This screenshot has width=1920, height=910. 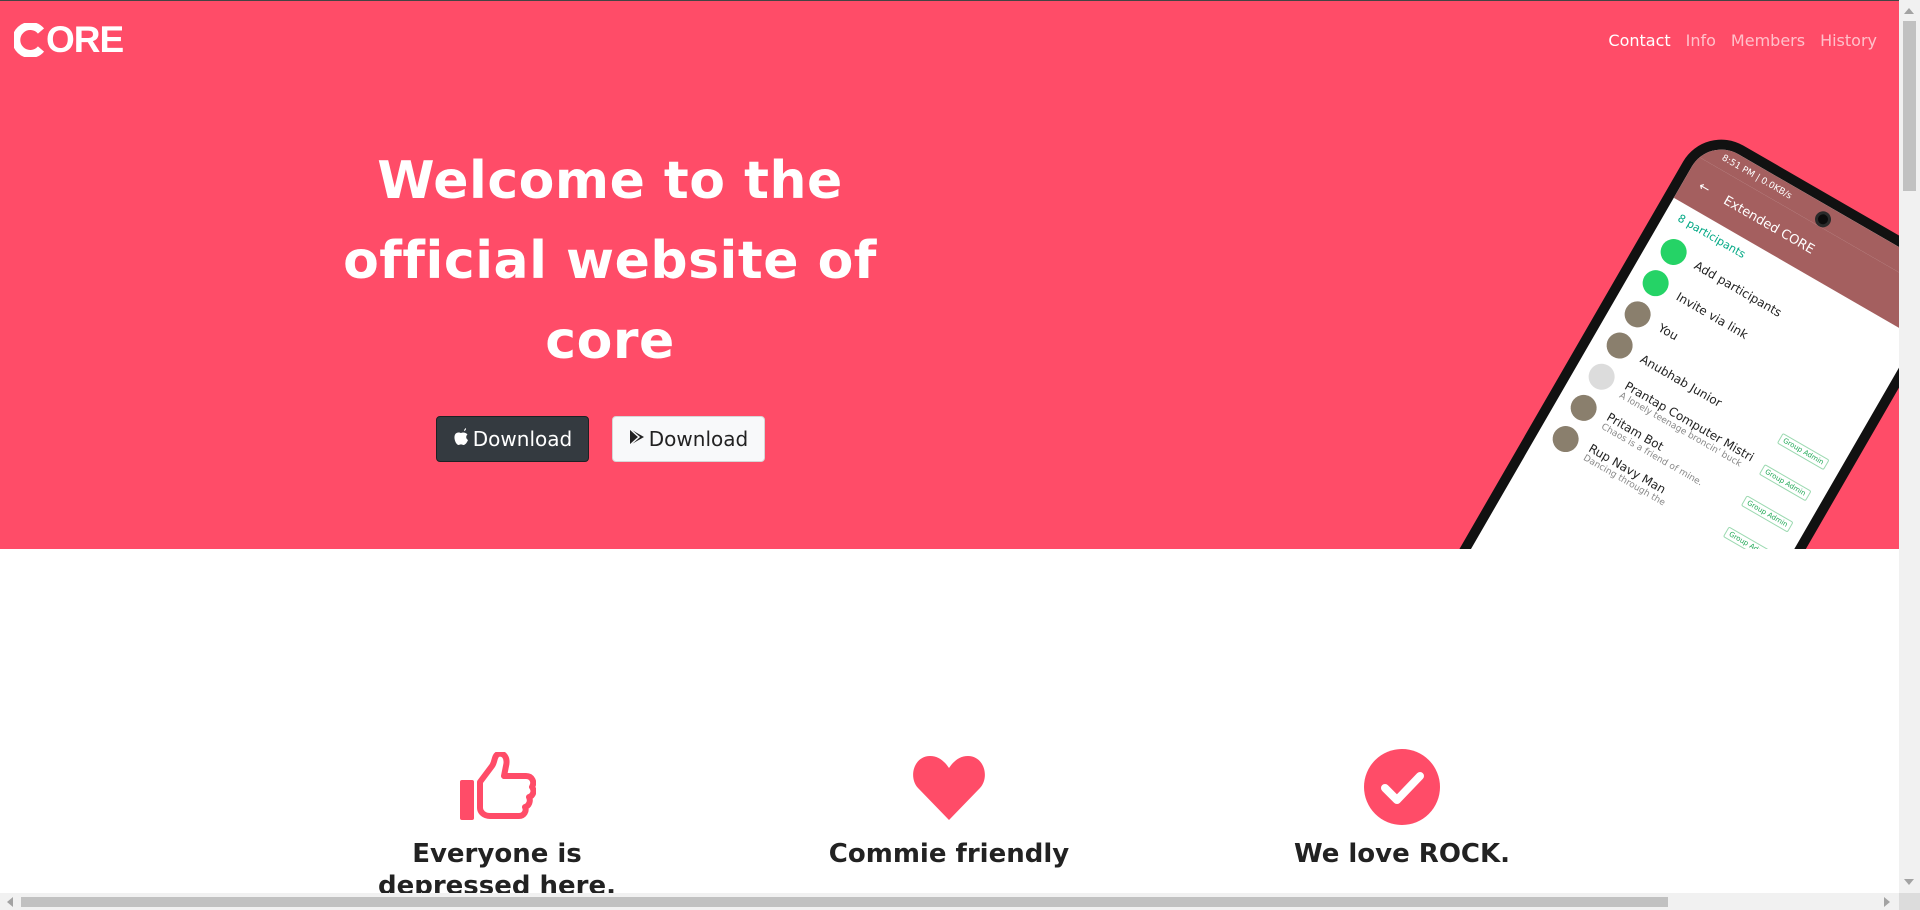 I want to click on back-arrow-icon: ←, so click(x=1704, y=187).